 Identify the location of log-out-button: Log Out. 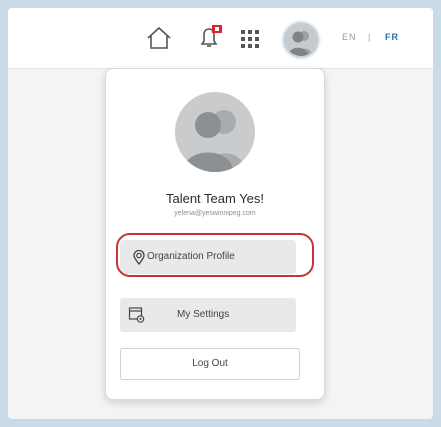
(210, 364).